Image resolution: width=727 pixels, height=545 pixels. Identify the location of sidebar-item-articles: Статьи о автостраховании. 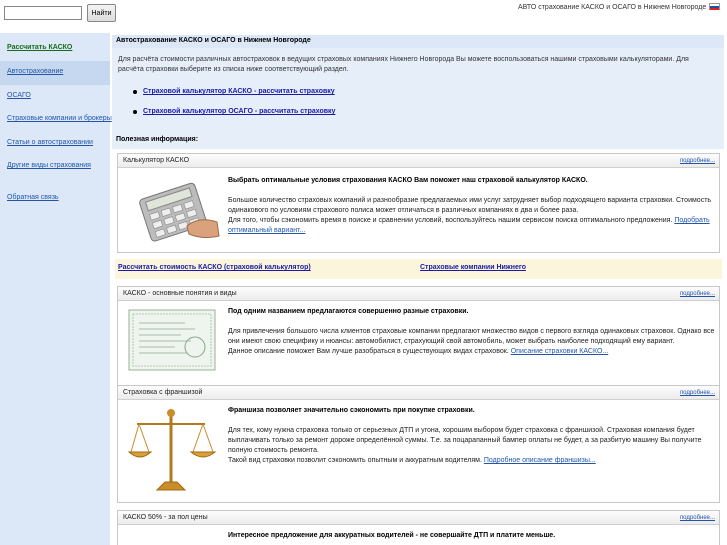
(50, 142).